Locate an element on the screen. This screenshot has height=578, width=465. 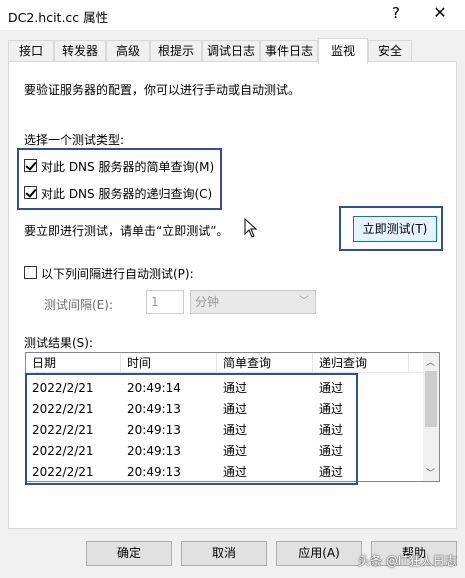
column-header-date: 日期 is located at coordinates (73, 363).